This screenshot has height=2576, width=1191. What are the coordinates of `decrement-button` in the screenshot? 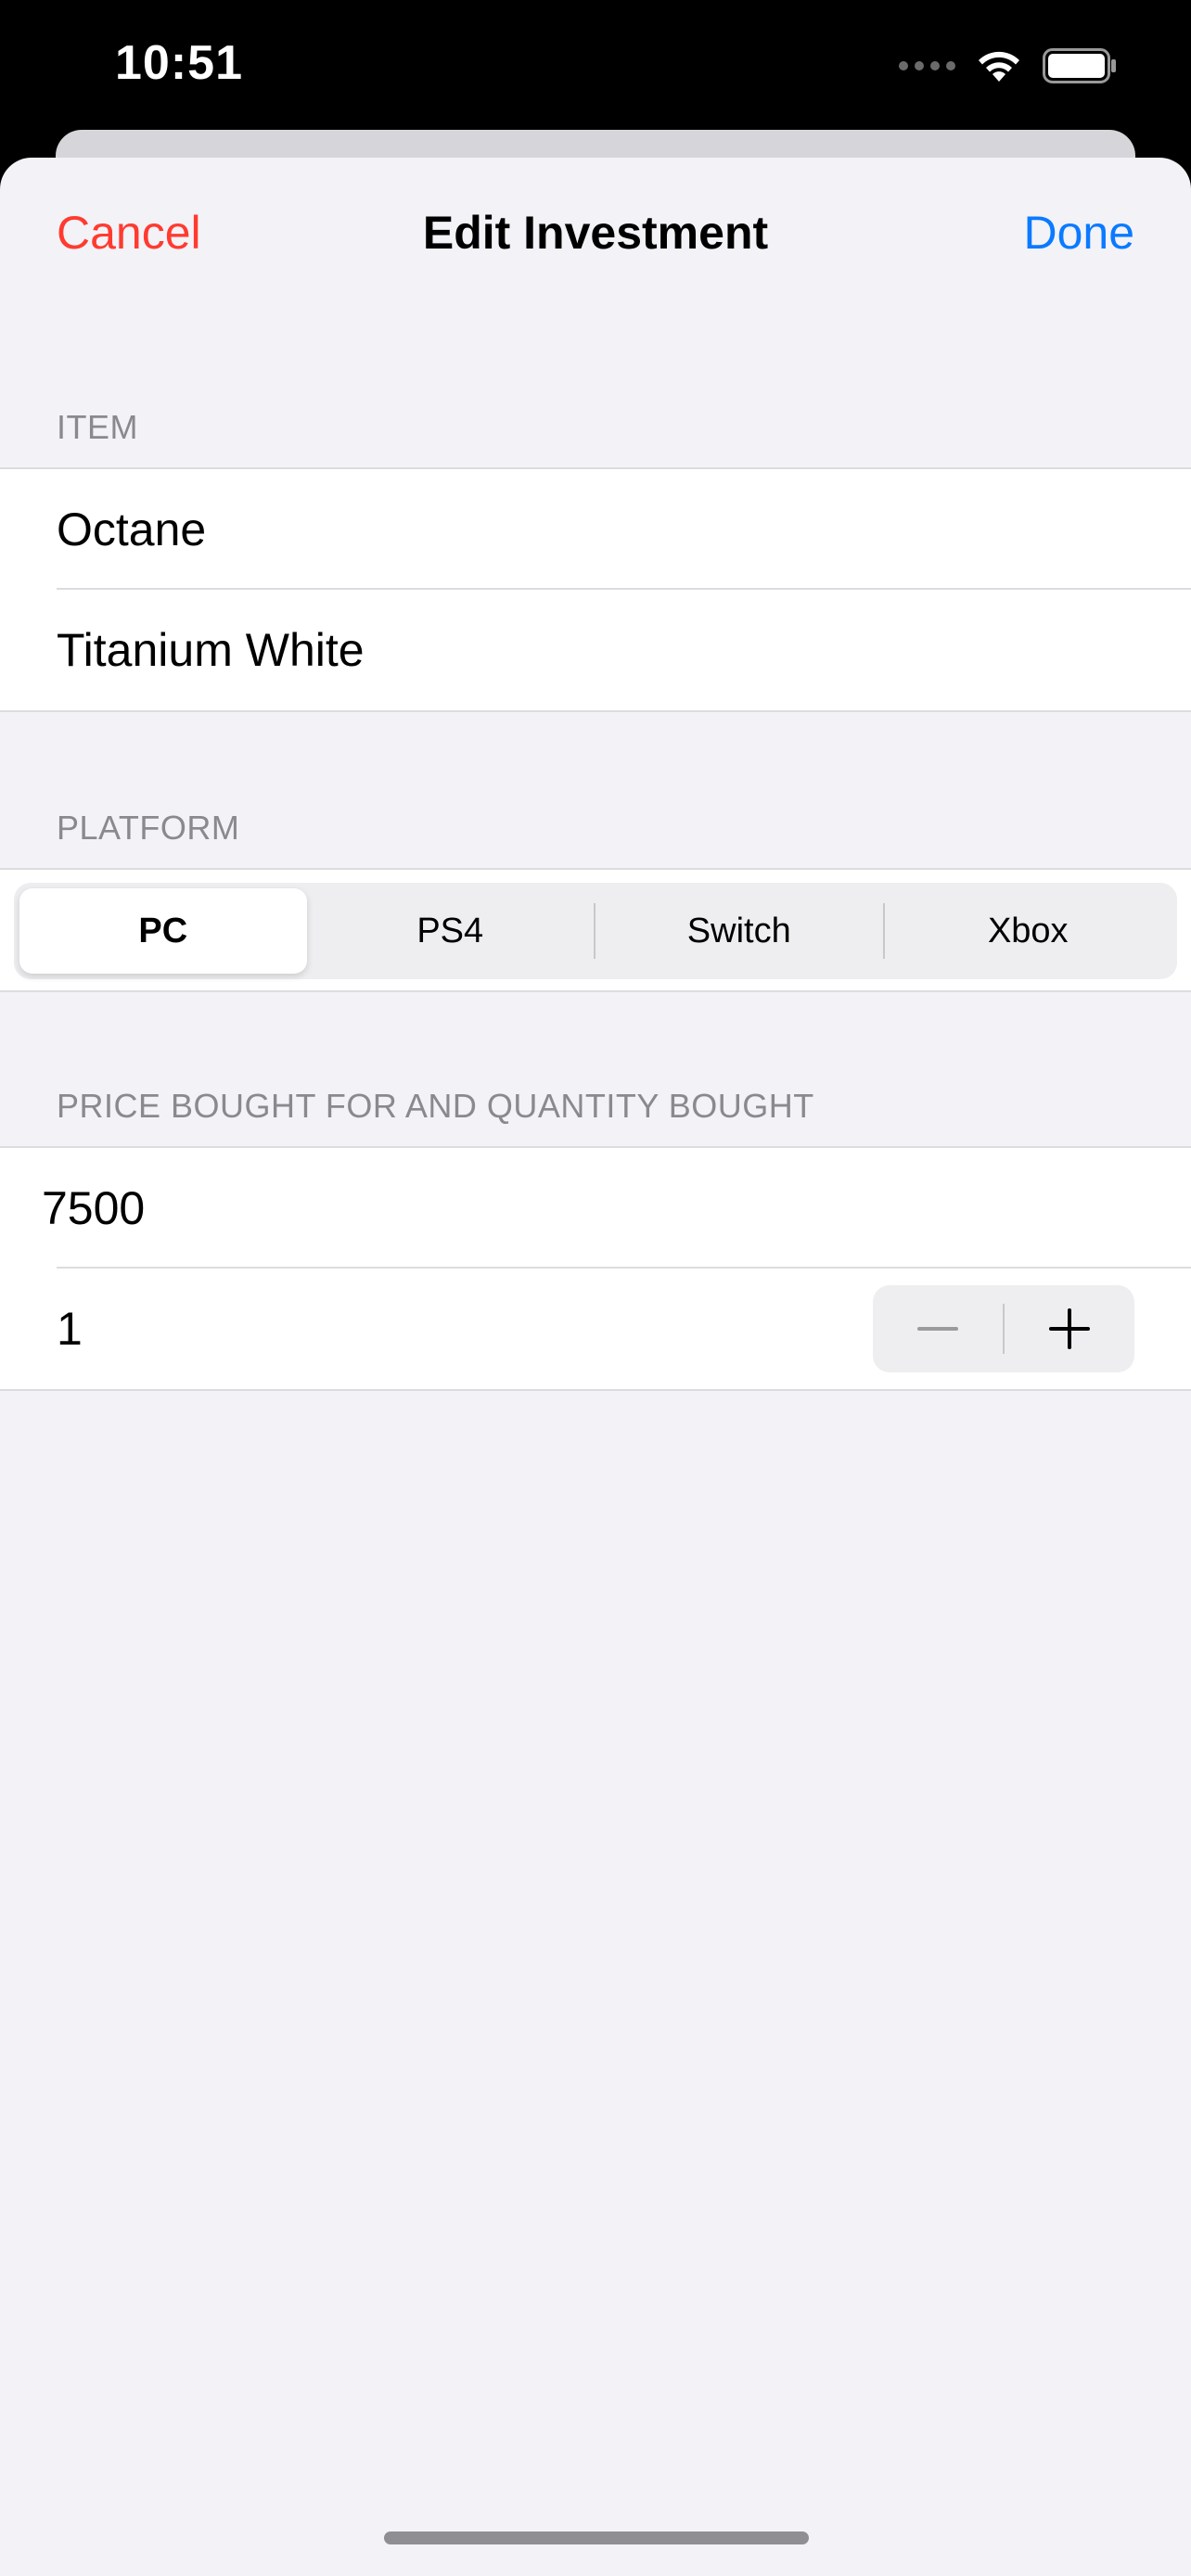 It's located at (938, 1328).